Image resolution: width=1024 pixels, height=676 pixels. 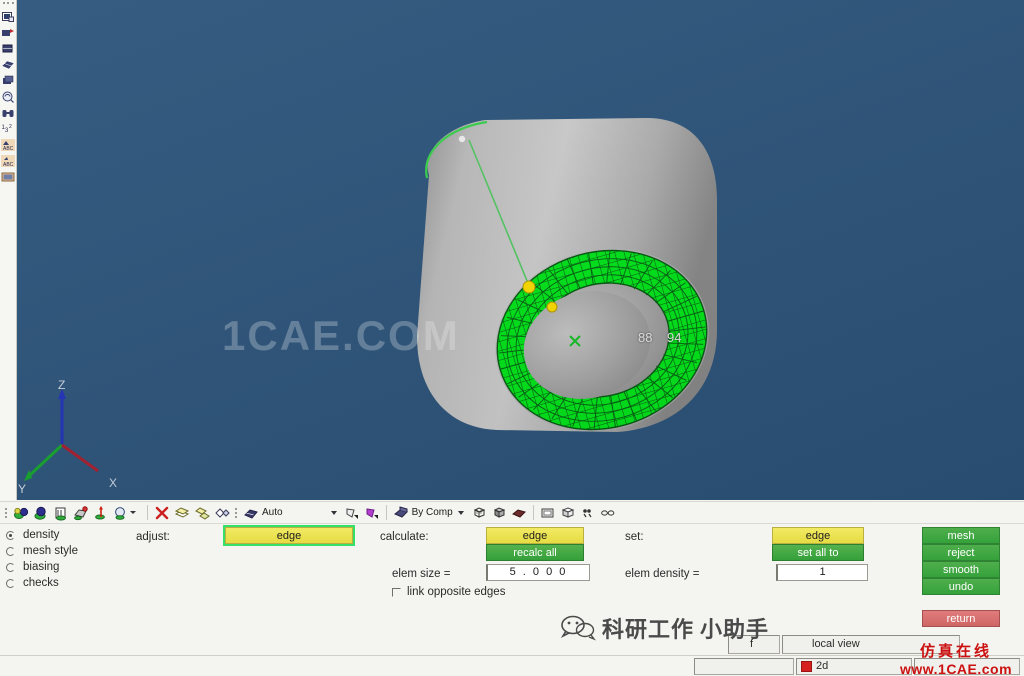 What do you see at coordinates (81, 512) in the screenshot?
I see `topology-icon` at bounding box center [81, 512].